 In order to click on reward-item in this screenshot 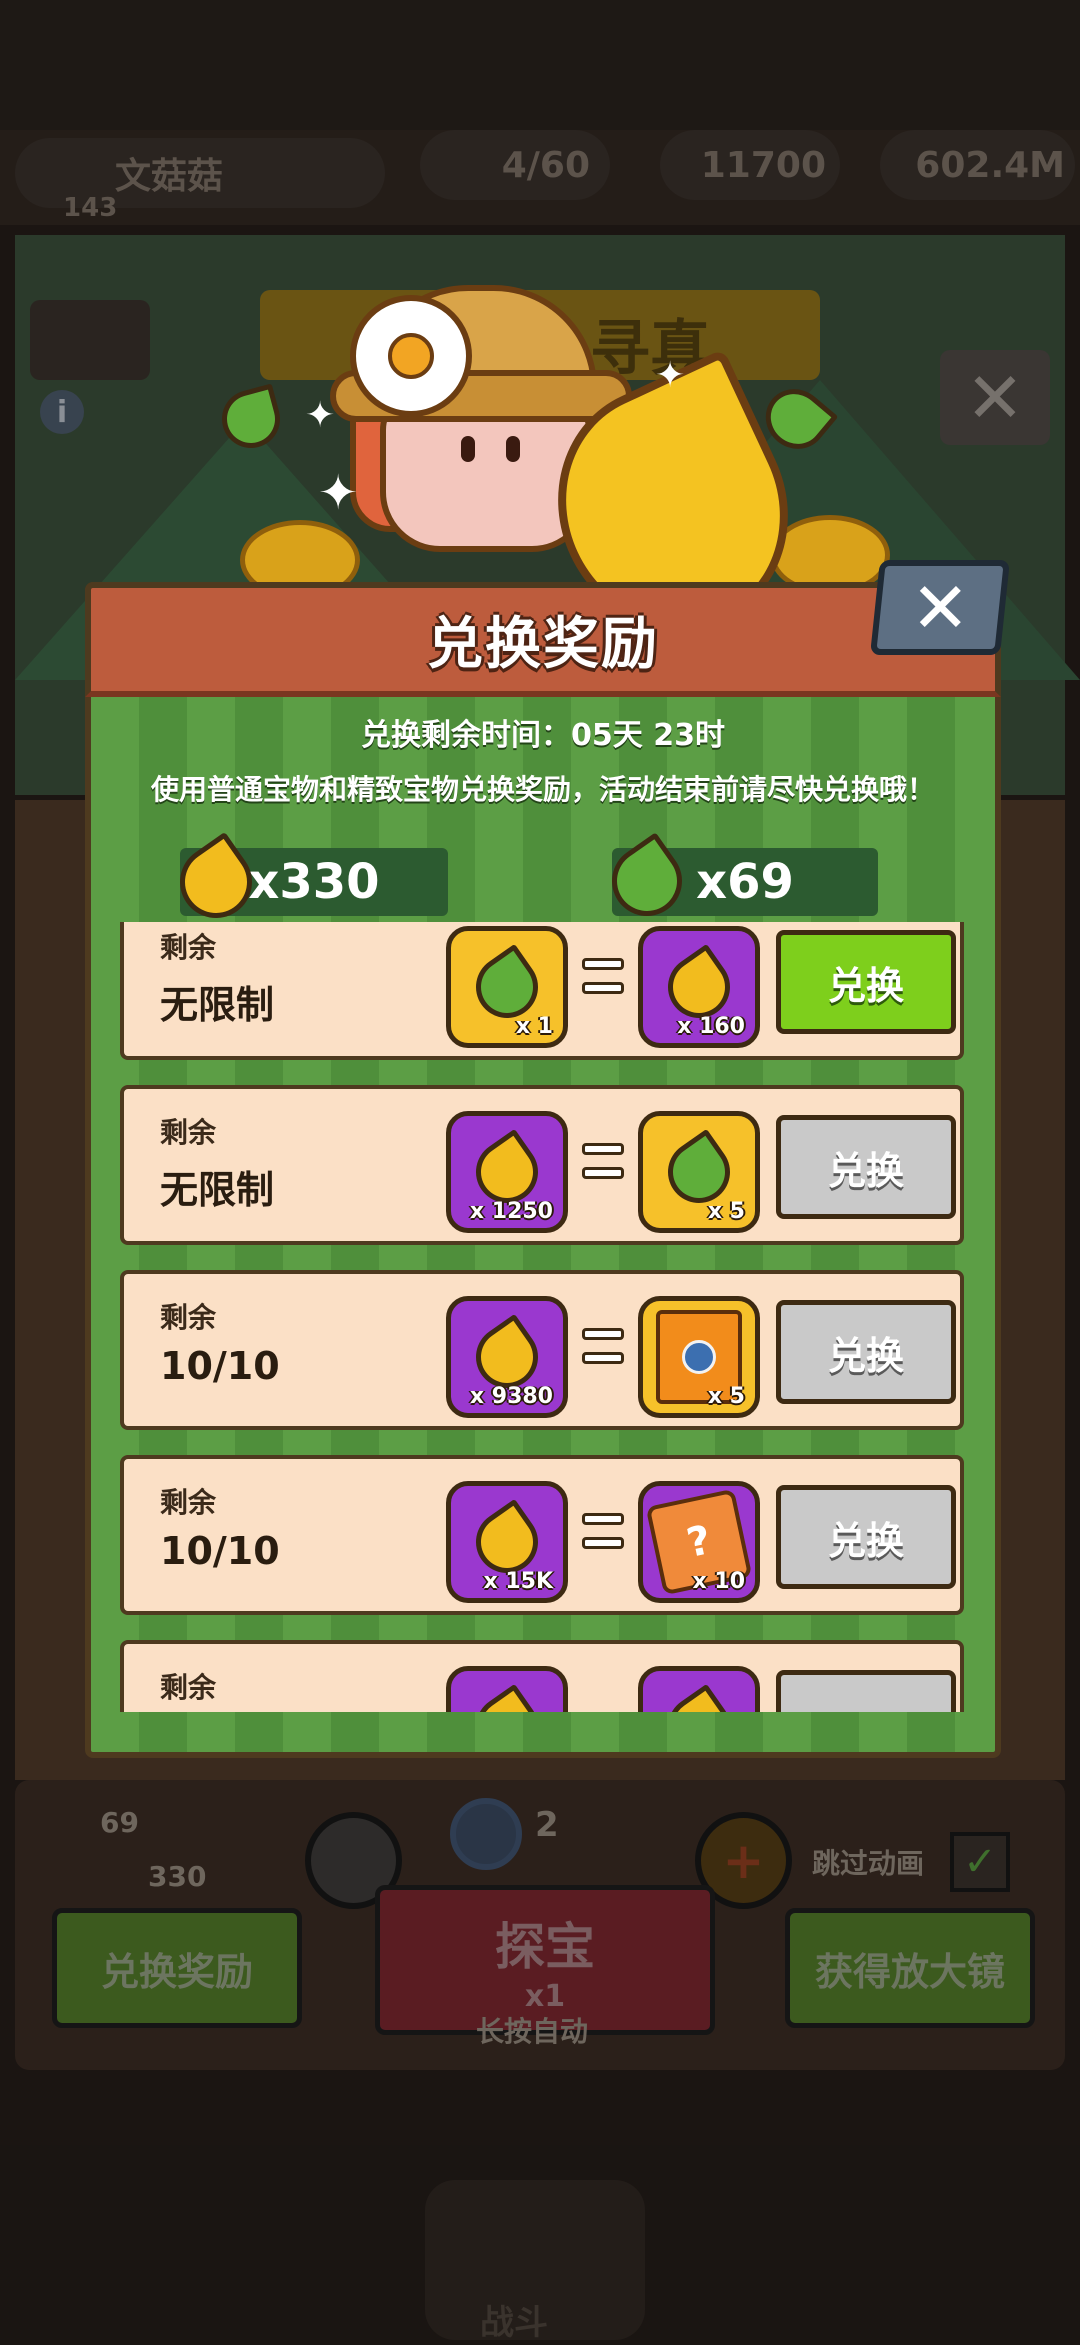, I will do `click(699, 1689)`.